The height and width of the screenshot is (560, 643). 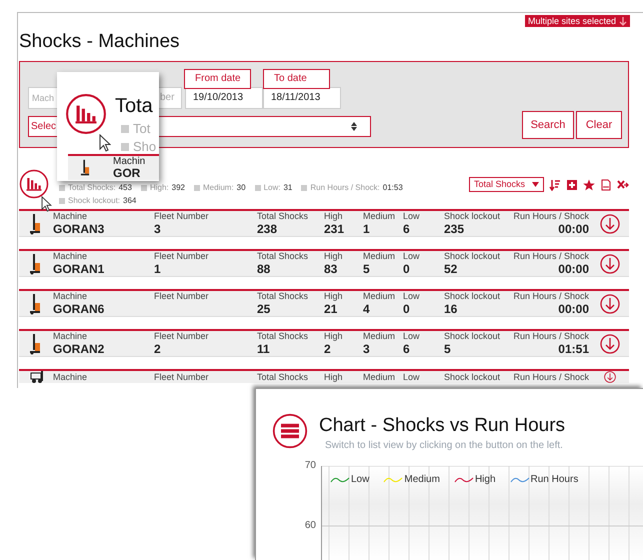 What do you see at coordinates (589, 184) in the screenshot?
I see `star-icon` at bounding box center [589, 184].